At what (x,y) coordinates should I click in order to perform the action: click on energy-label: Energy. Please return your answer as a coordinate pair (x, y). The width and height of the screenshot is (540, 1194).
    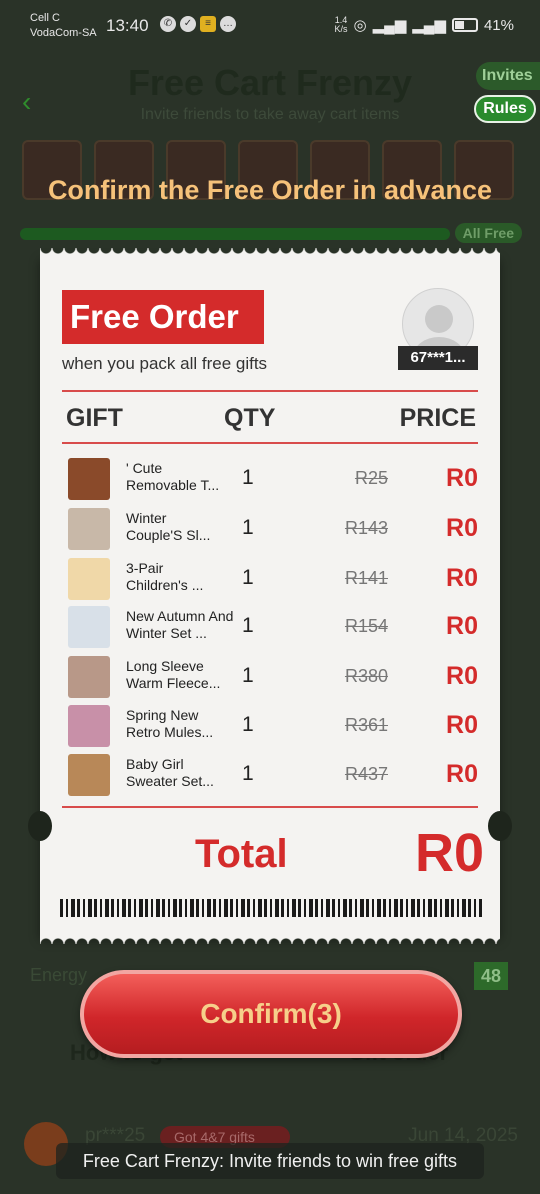
    Looking at the image, I should click on (59, 975).